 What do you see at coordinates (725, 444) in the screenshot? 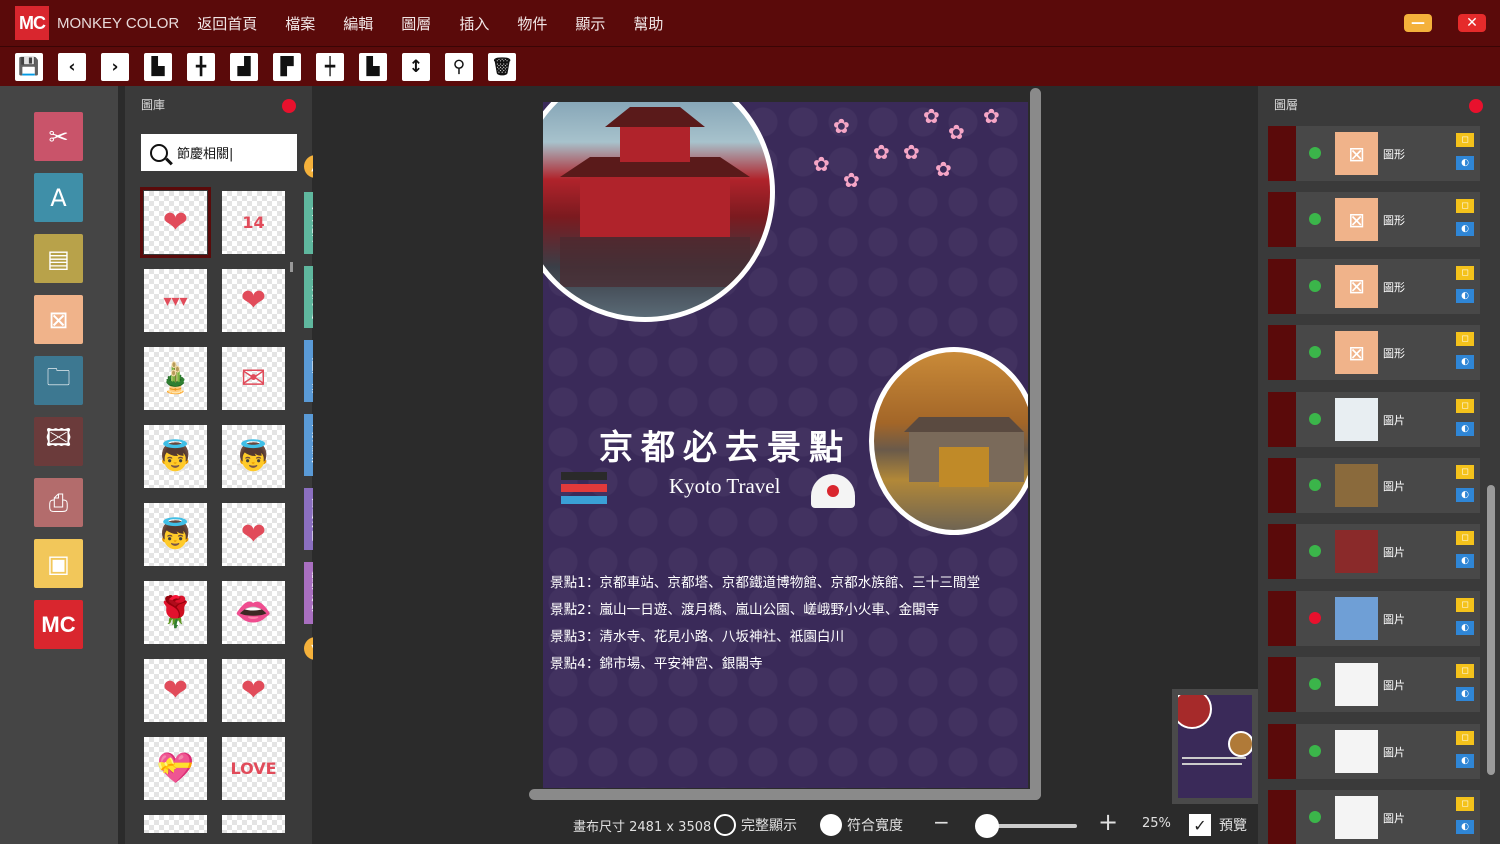
I see `poster-title: 京都必去景點` at bounding box center [725, 444].